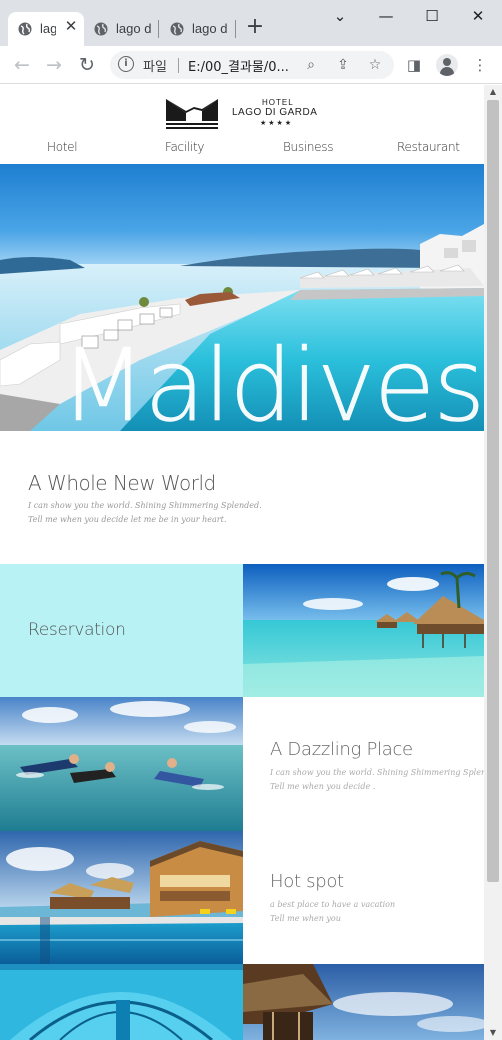 The image size is (502, 1040). What do you see at coordinates (414, 65) in the screenshot?
I see `side-panel-icon: ◨` at bounding box center [414, 65].